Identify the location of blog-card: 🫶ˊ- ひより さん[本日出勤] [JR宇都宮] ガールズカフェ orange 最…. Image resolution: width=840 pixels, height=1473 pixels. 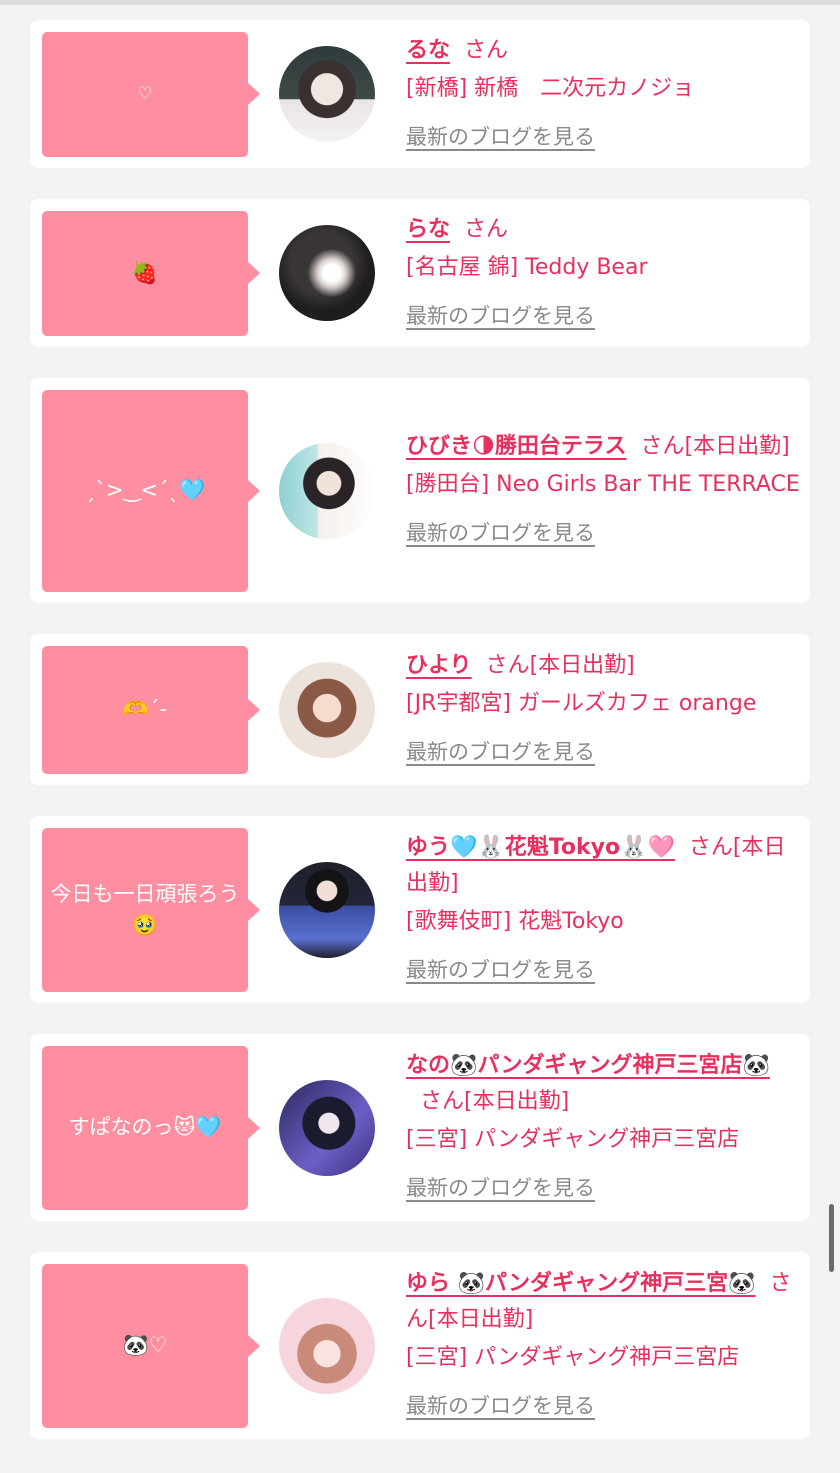
(420, 709).